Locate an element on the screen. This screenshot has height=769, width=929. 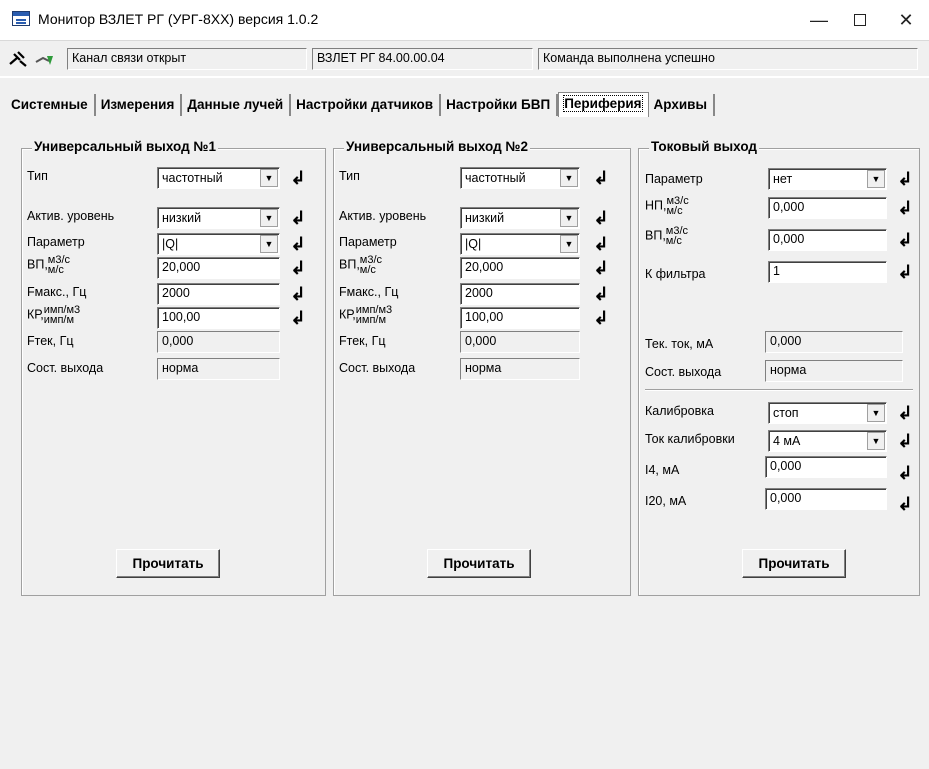
antenna-icon is located at coordinates (45, 59).